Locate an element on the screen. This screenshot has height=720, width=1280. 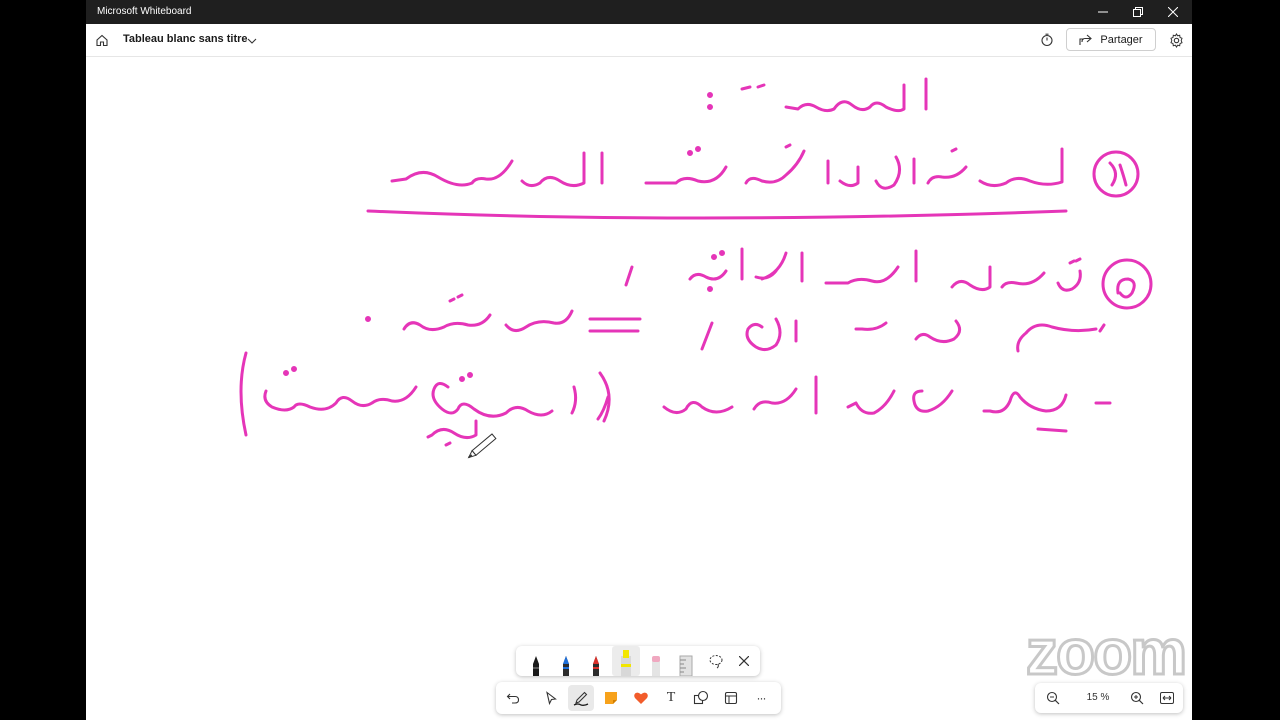
minimize-icon is located at coordinates (1103, 12).